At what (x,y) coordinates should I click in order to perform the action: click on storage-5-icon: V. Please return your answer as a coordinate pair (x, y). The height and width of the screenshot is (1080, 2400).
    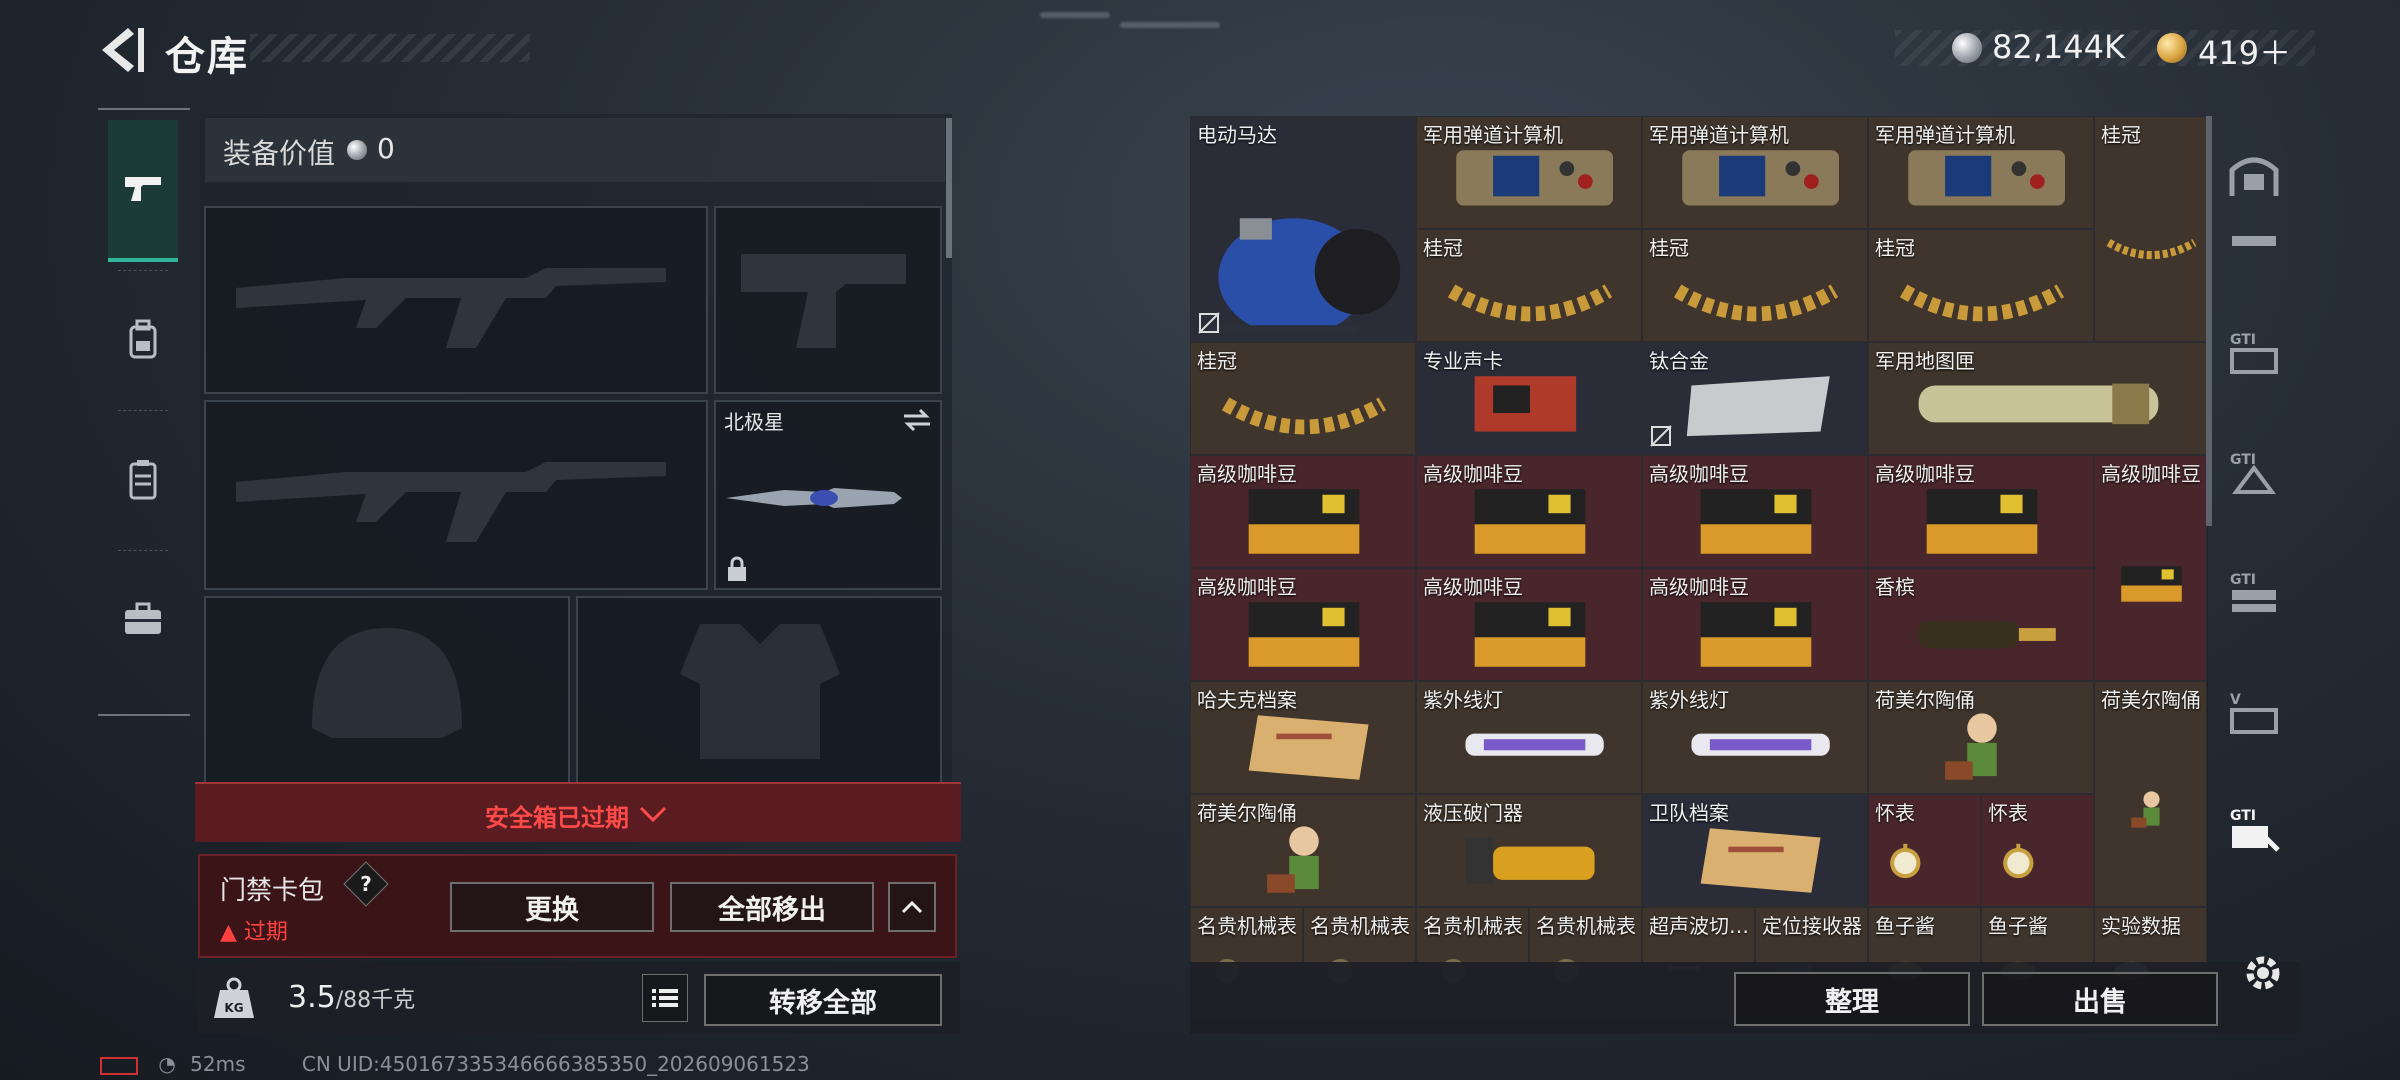
    Looking at the image, I should click on (2254, 713).